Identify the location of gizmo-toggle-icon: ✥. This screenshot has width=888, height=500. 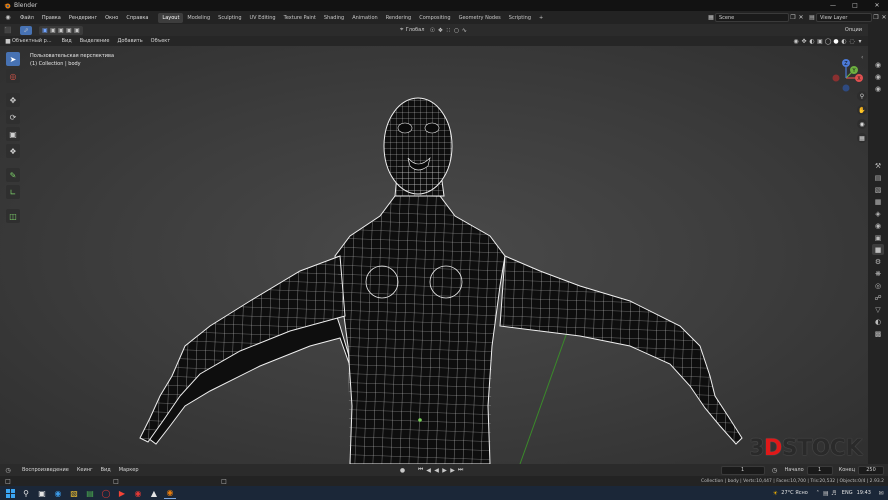
(804, 41).